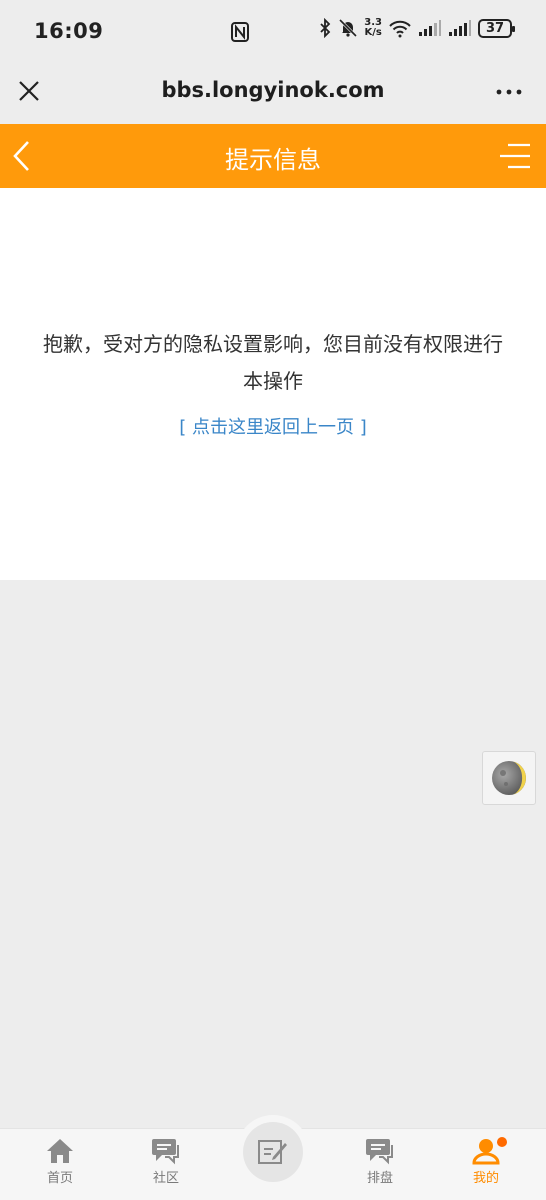 The height and width of the screenshot is (1200, 546). I want to click on nav-label-mine: 我的, so click(485, 1178).